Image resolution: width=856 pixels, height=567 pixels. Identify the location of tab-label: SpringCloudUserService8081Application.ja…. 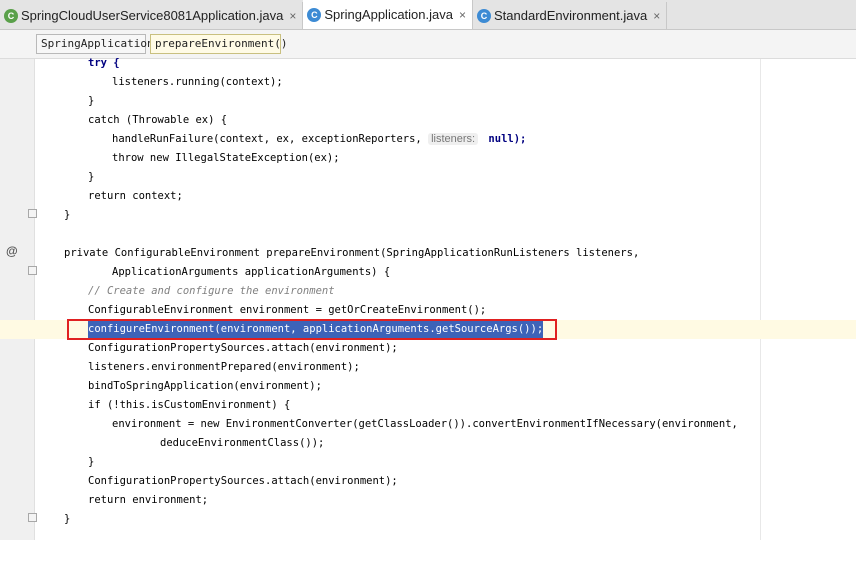
(152, 15).